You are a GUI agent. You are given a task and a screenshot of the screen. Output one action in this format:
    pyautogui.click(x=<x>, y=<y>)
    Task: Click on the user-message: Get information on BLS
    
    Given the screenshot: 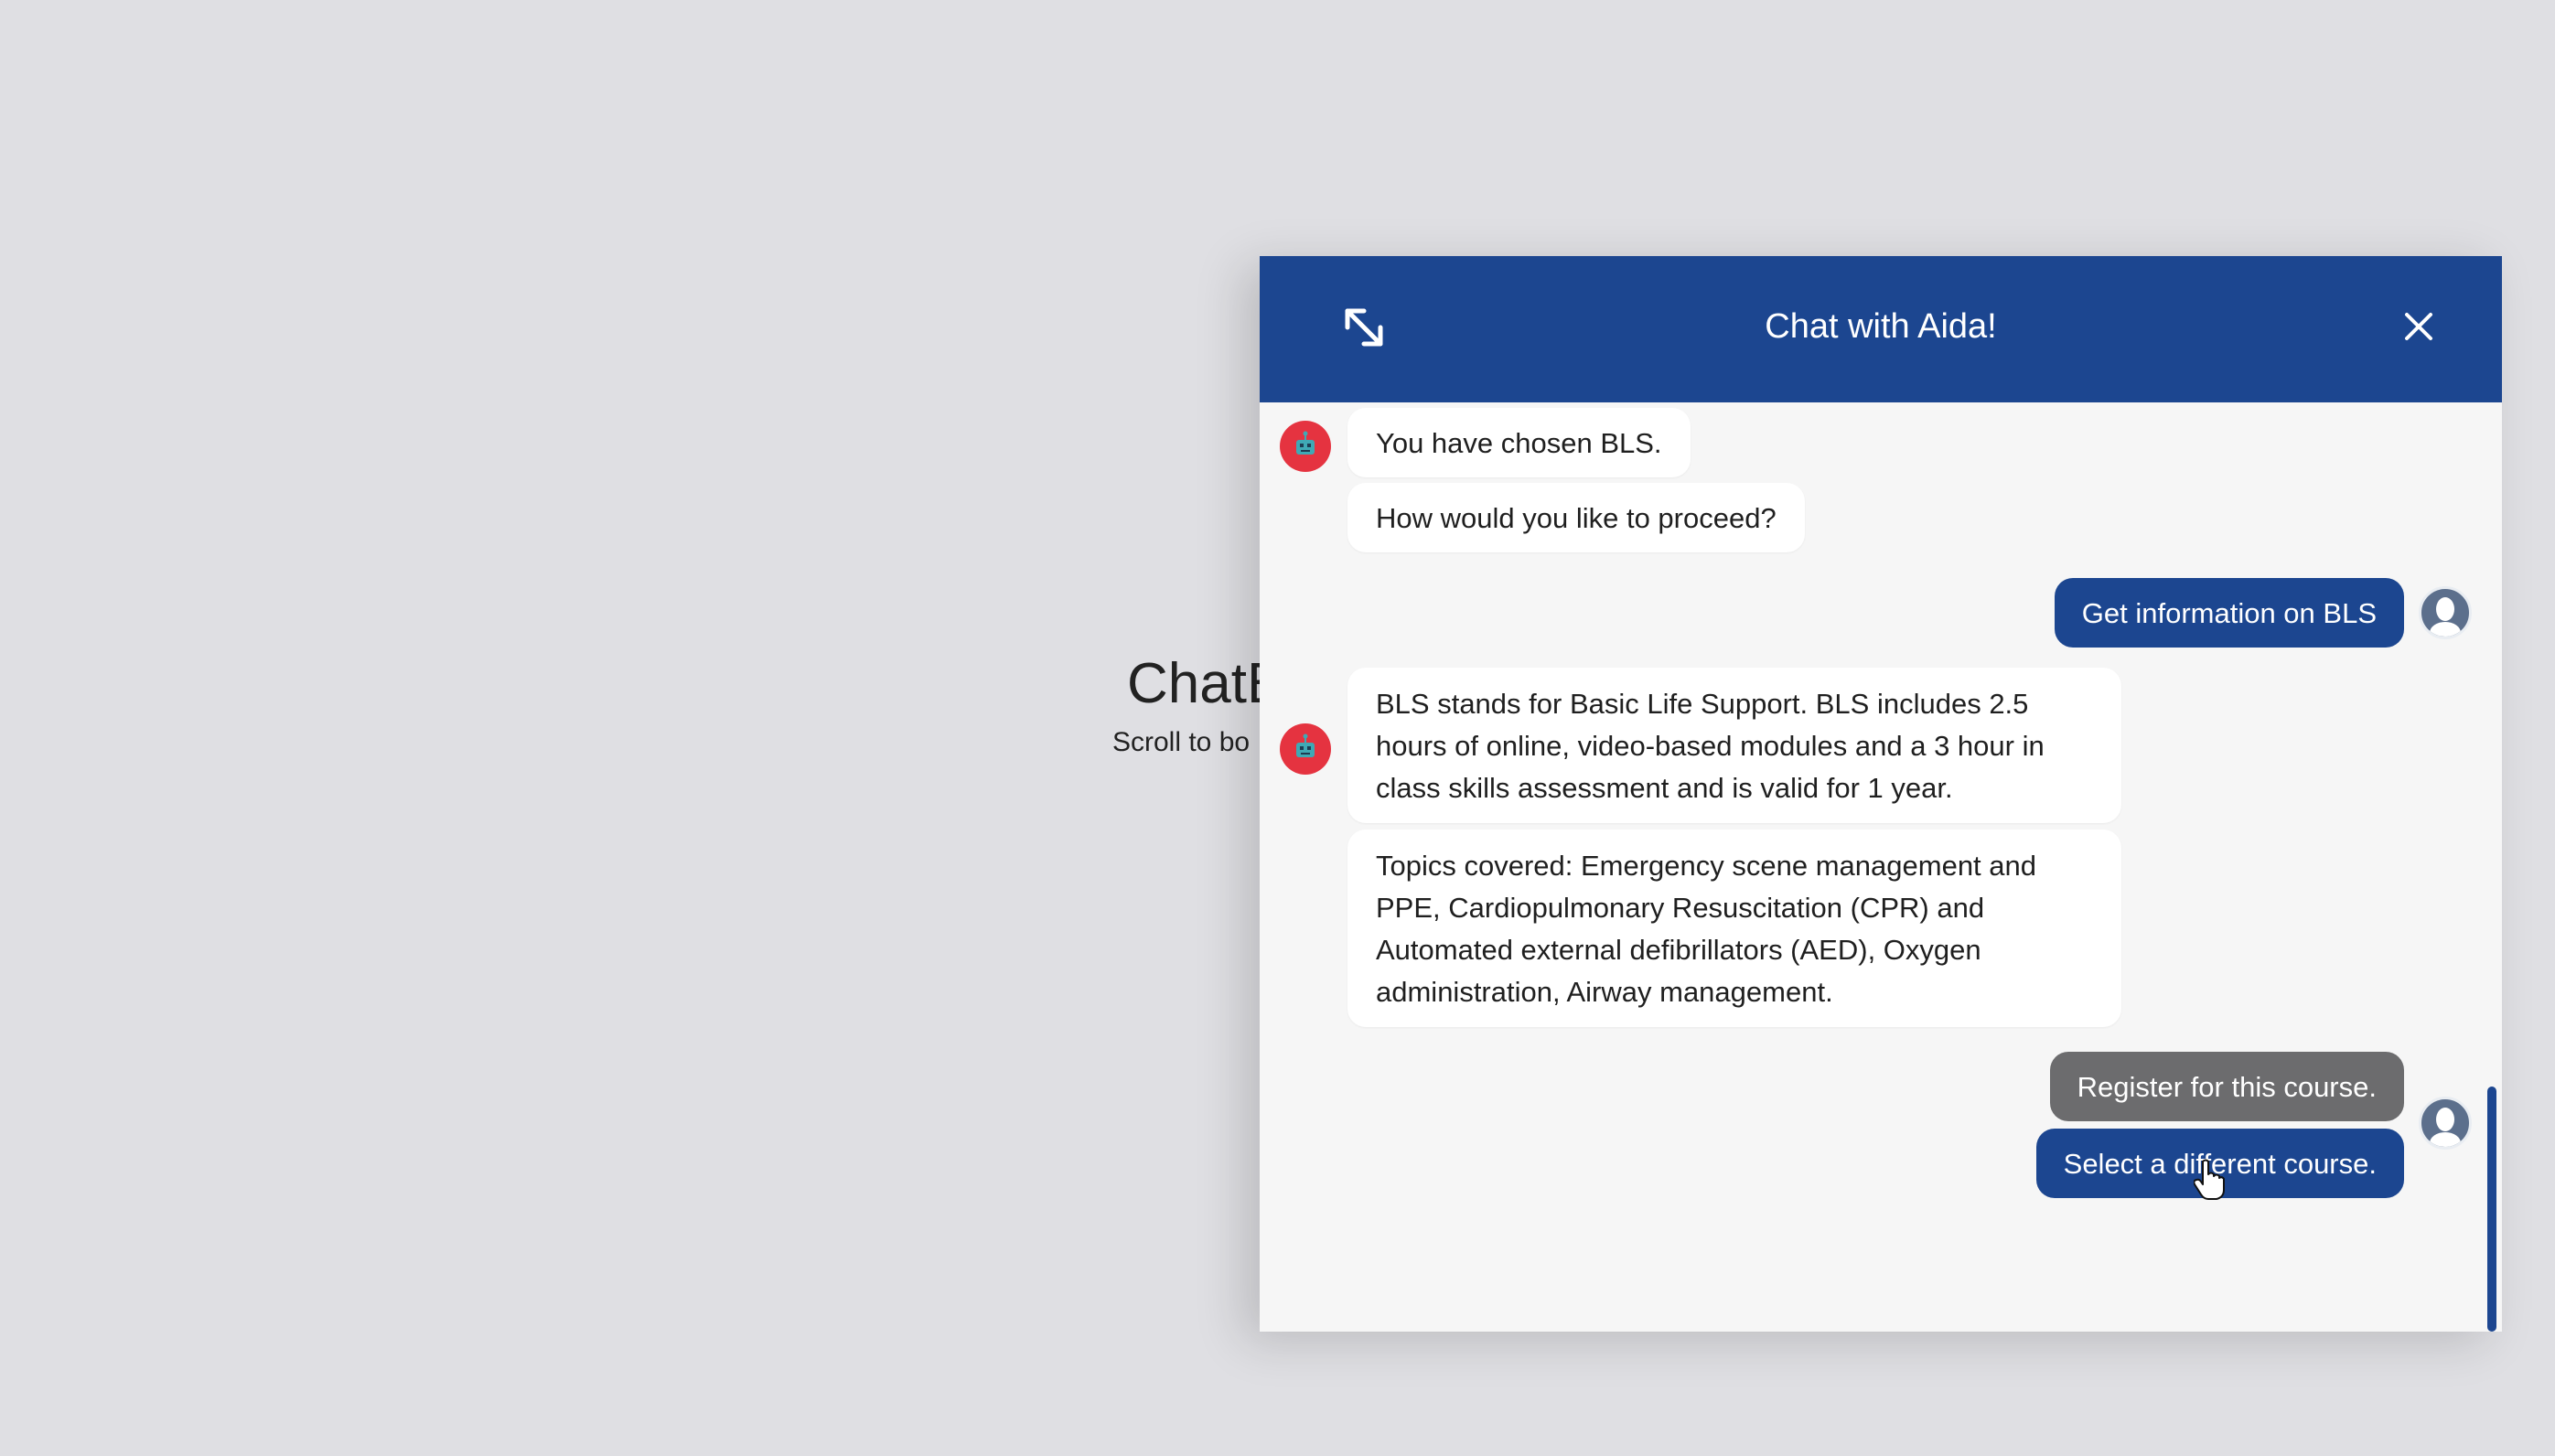 What is the action you would take?
    pyautogui.click(x=2229, y=613)
    